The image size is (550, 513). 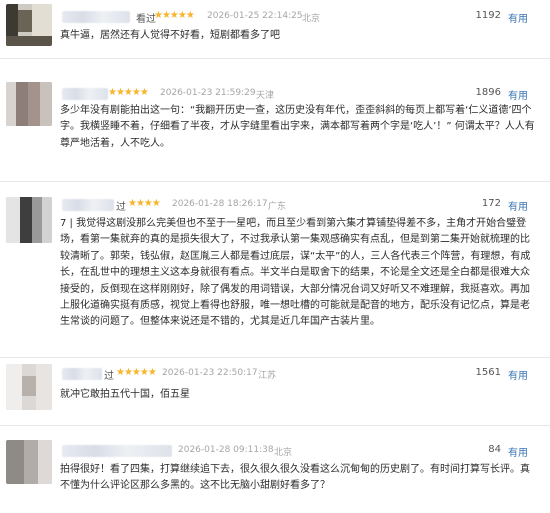 I want to click on review-location: 江苏, so click(x=267, y=376).